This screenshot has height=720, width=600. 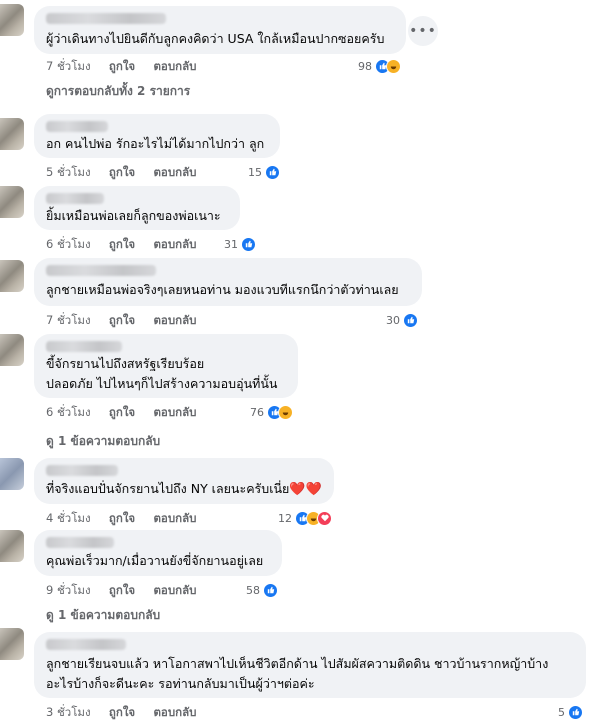 I want to click on reaction-summary: 30, so click(x=402, y=320).